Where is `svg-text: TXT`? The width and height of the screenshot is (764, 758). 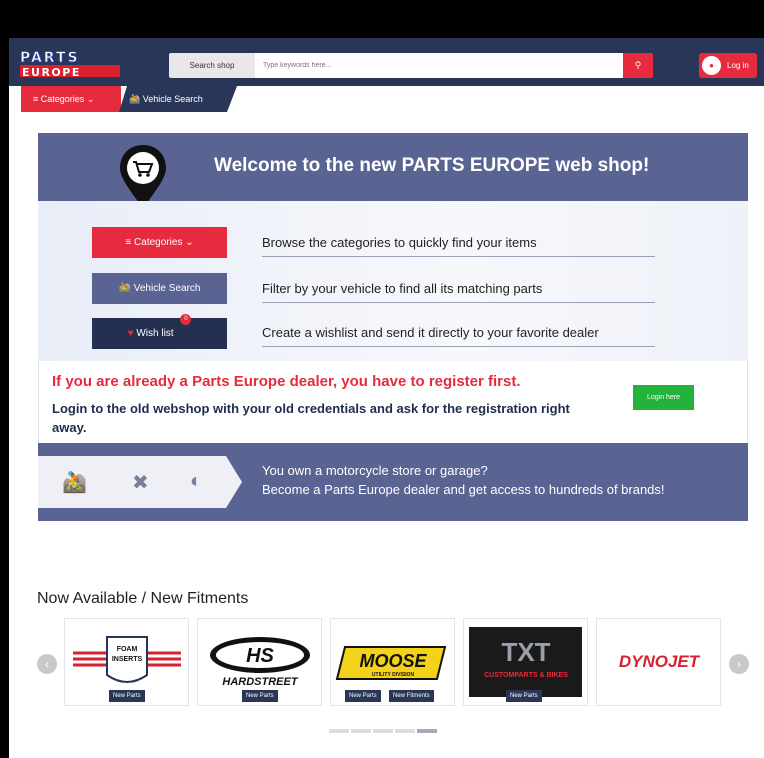 svg-text: TXT is located at coordinates (525, 652).